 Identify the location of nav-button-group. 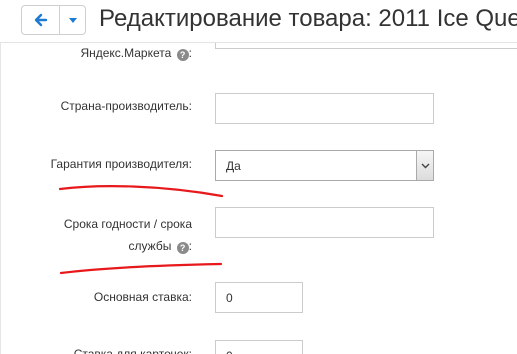
(53, 20).